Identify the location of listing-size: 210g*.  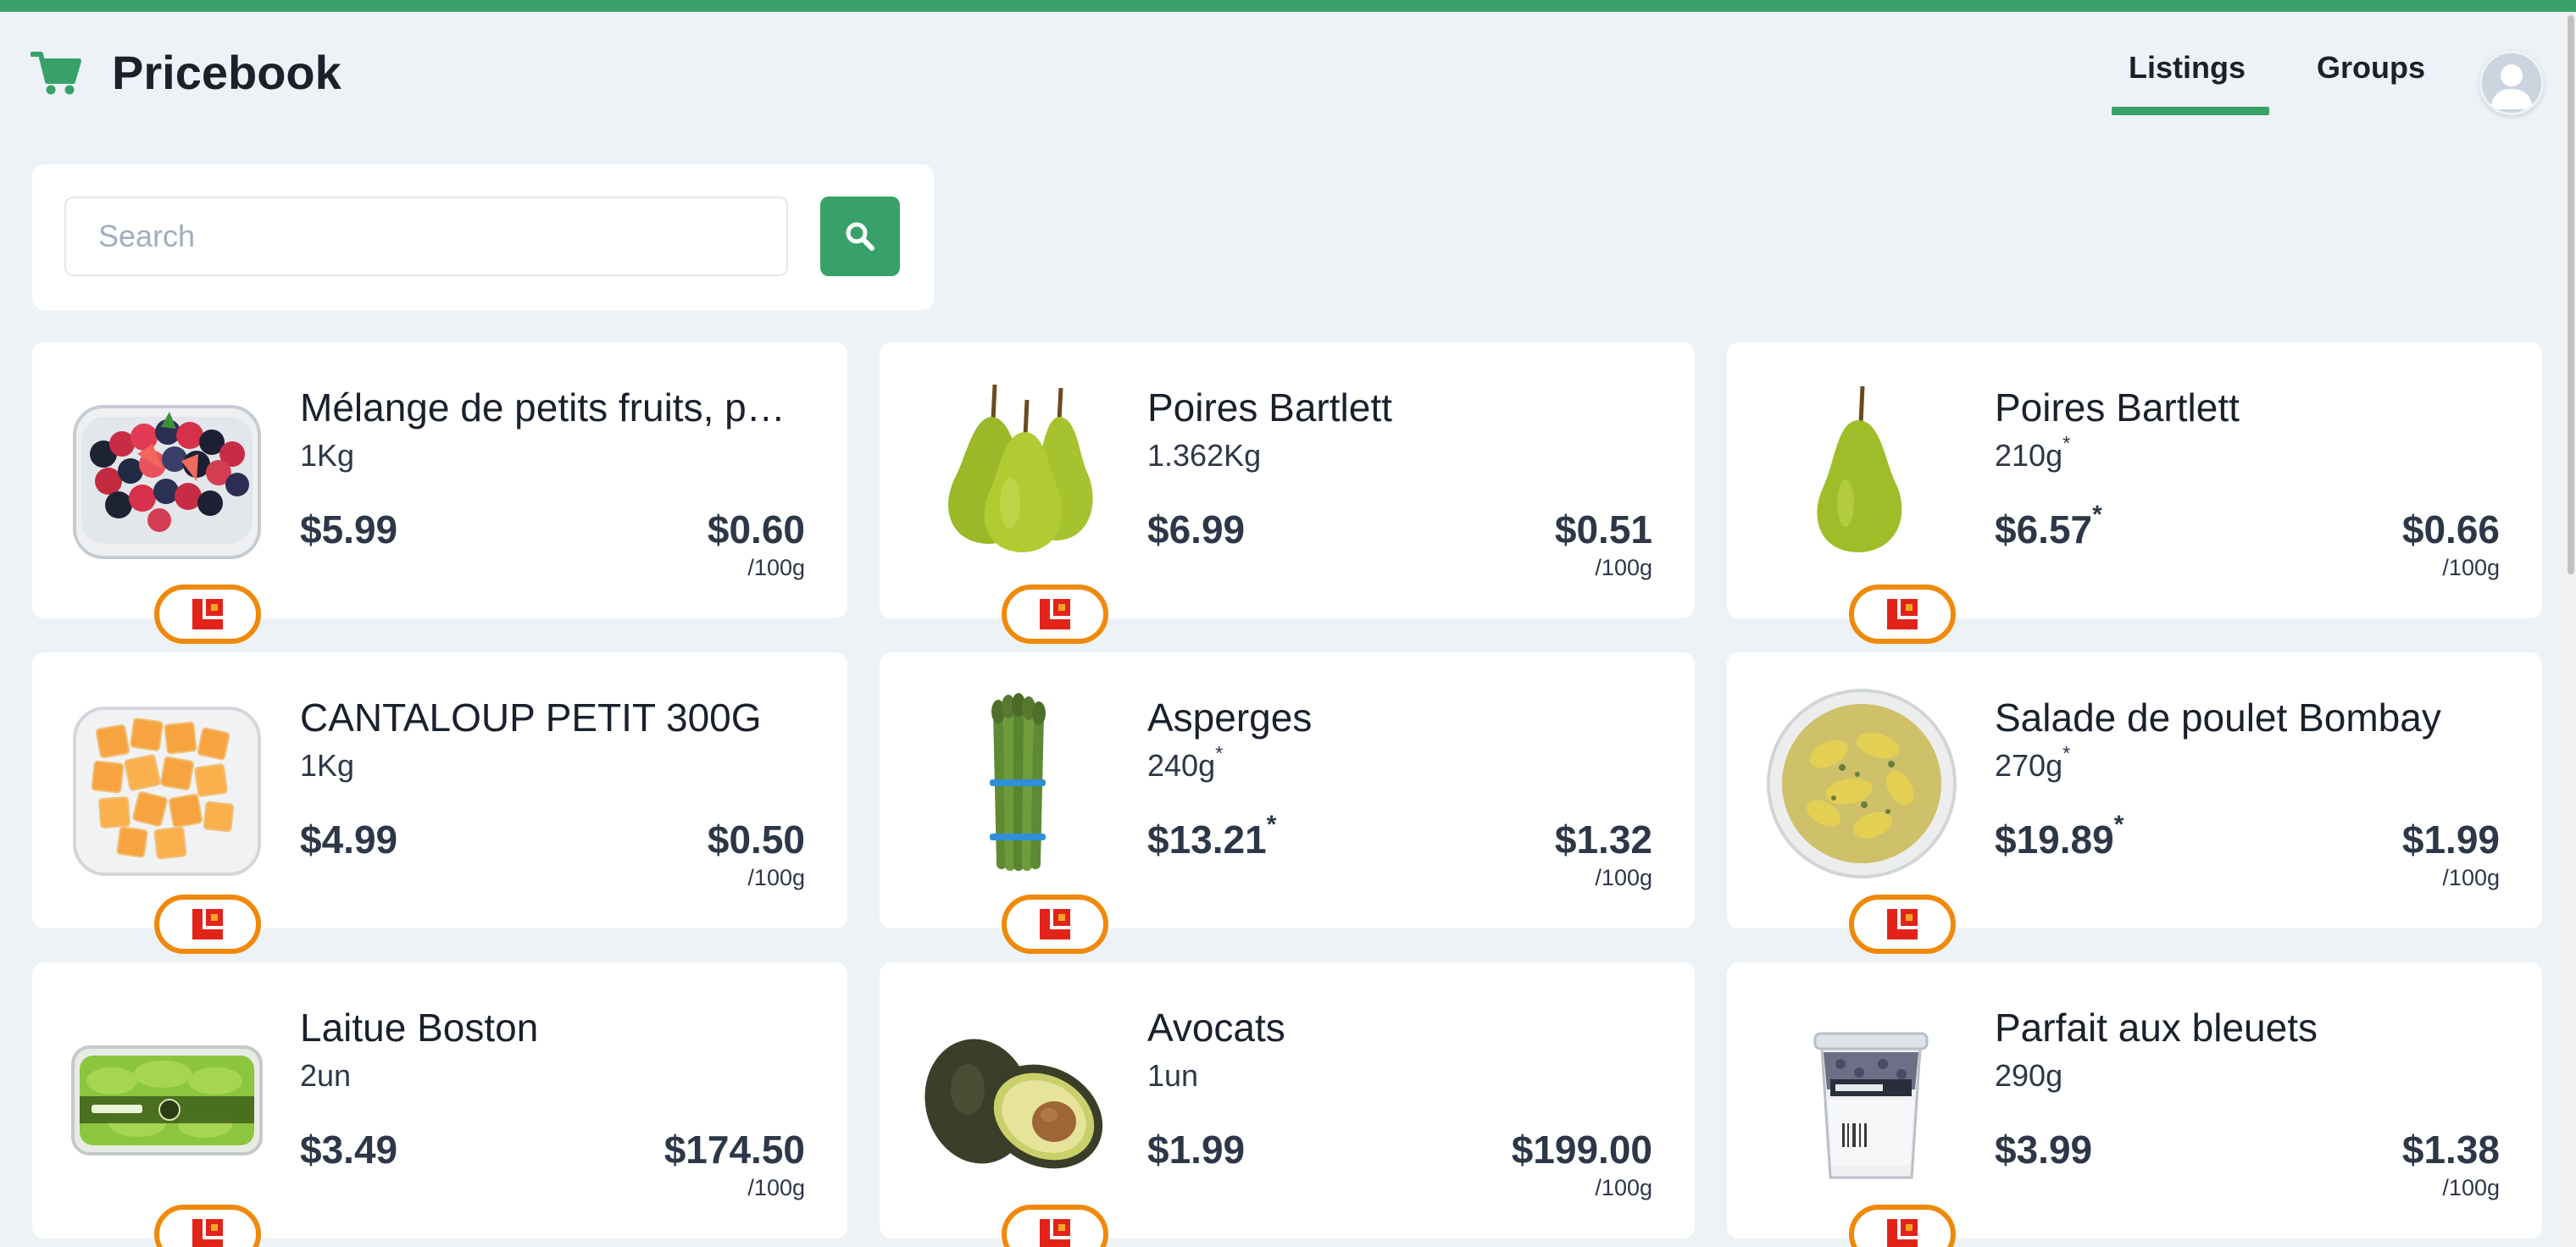
(2033, 452).